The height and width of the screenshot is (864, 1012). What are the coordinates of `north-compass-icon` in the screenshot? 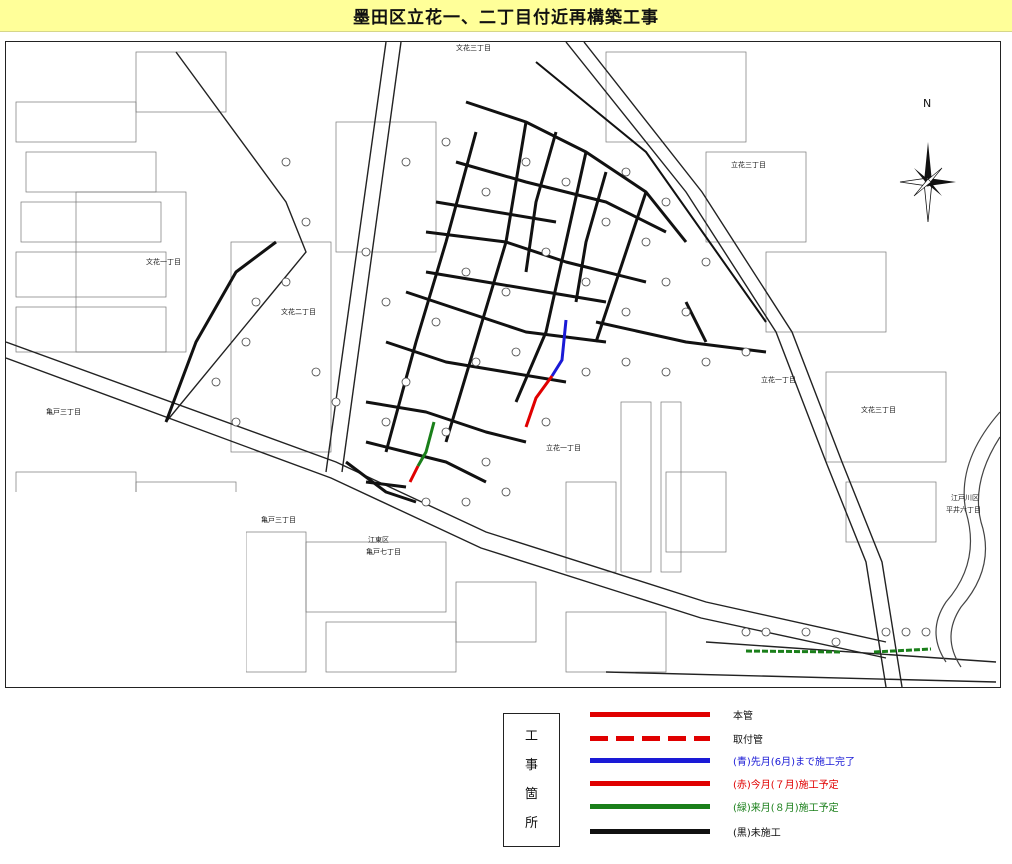 It's located at (927, 182).